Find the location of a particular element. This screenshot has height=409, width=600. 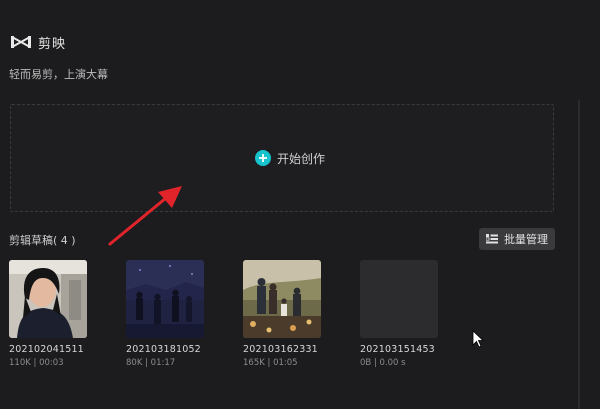

app-header: 剪映 is located at coordinates (38, 42).